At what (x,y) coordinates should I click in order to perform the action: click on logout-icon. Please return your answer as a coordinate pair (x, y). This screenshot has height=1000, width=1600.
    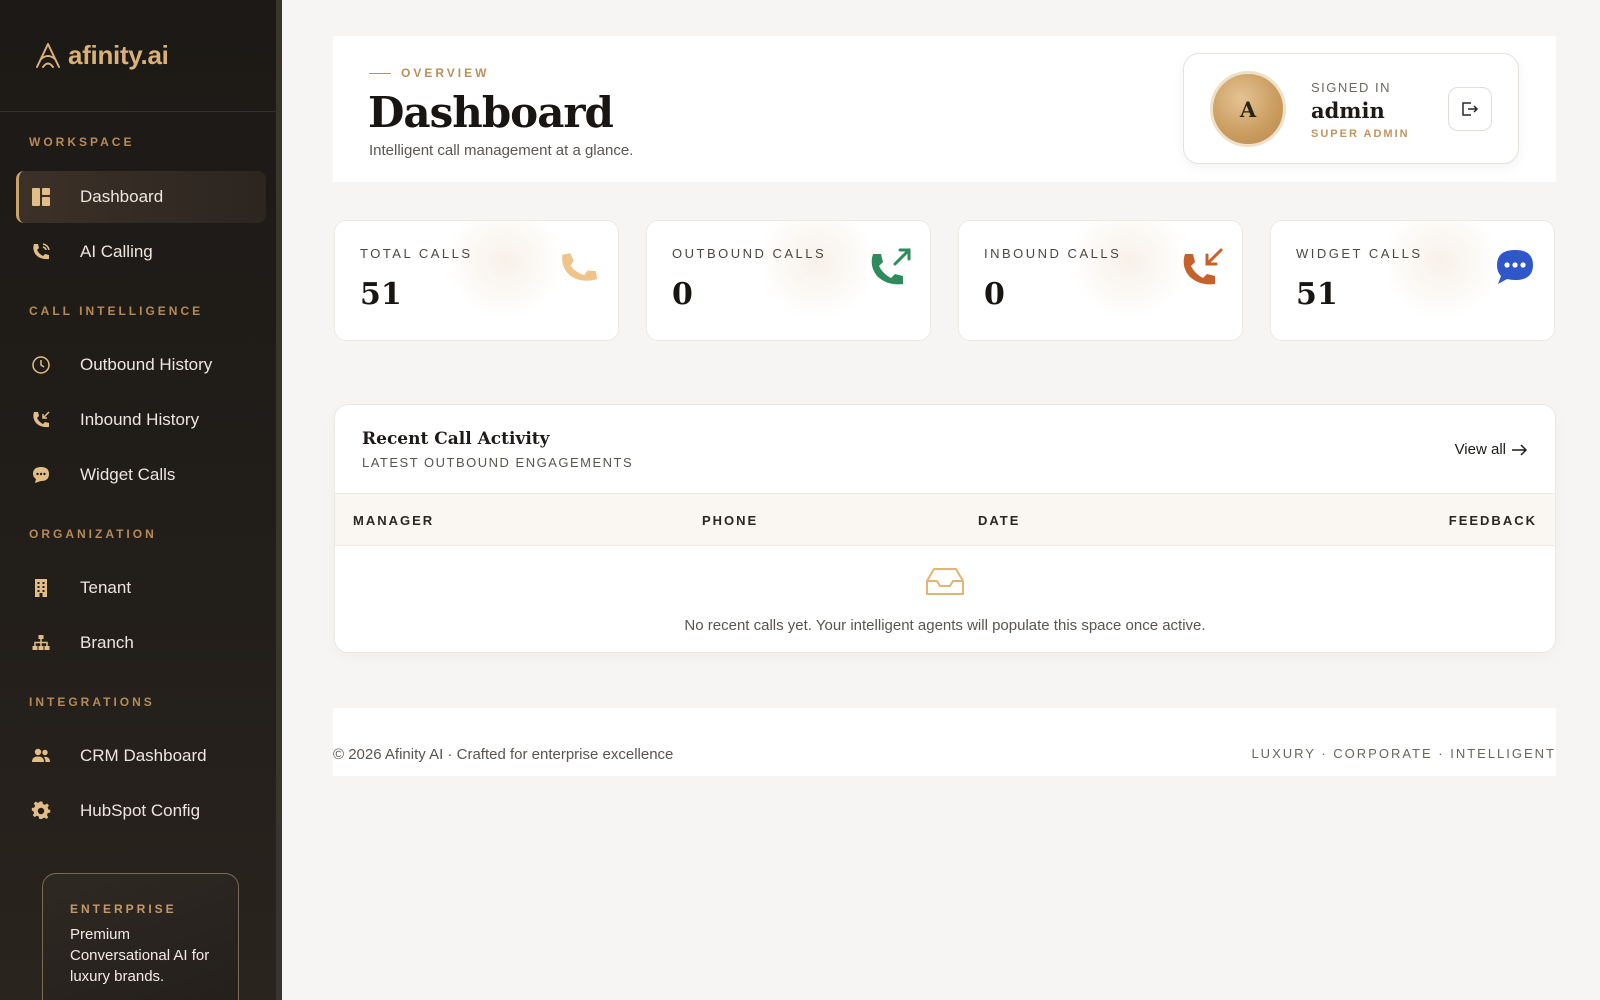
    Looking at the image, I should click on (1470, 109).